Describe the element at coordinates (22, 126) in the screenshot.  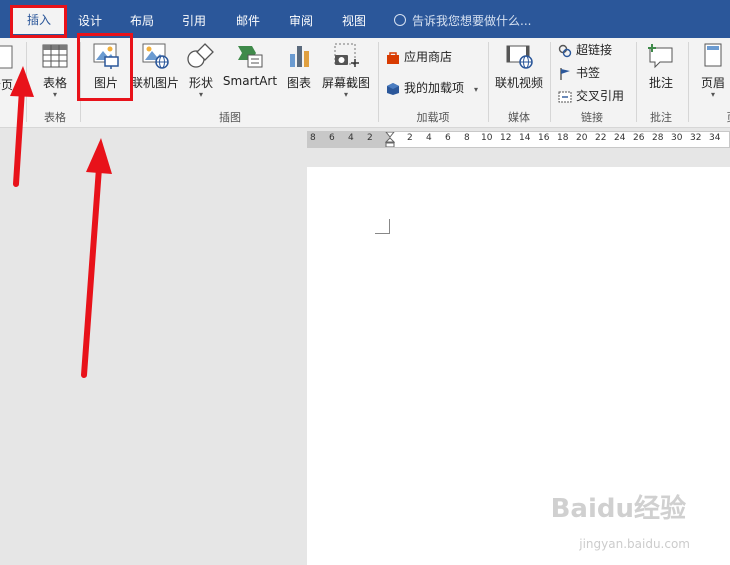
I see `arrow-to-insert-tab` at that location.